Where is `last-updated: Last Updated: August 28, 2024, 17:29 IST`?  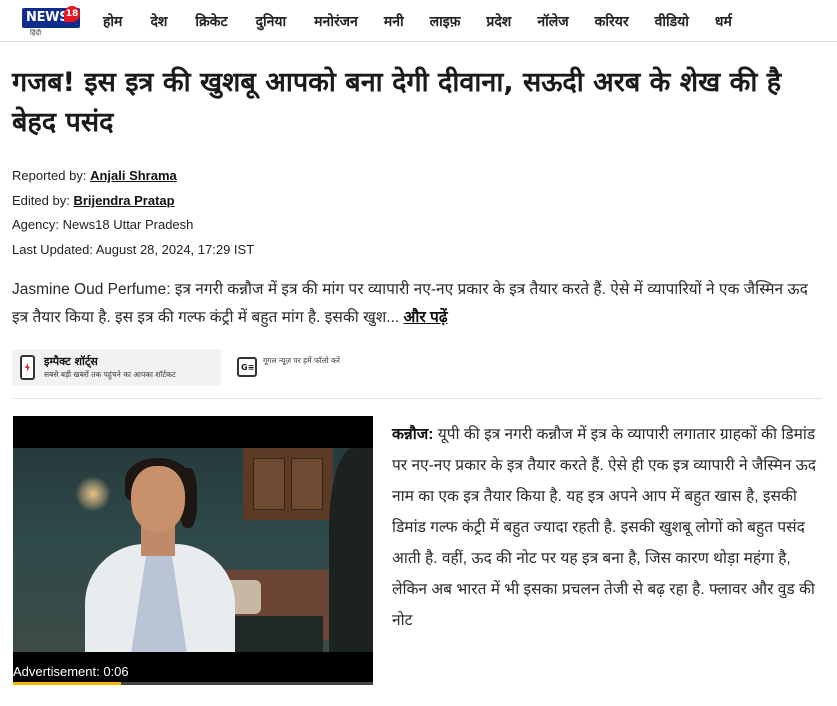
last-updated: Last Updated: August 28, 2024, 17:29 IST is located at coordinates (133, 249).